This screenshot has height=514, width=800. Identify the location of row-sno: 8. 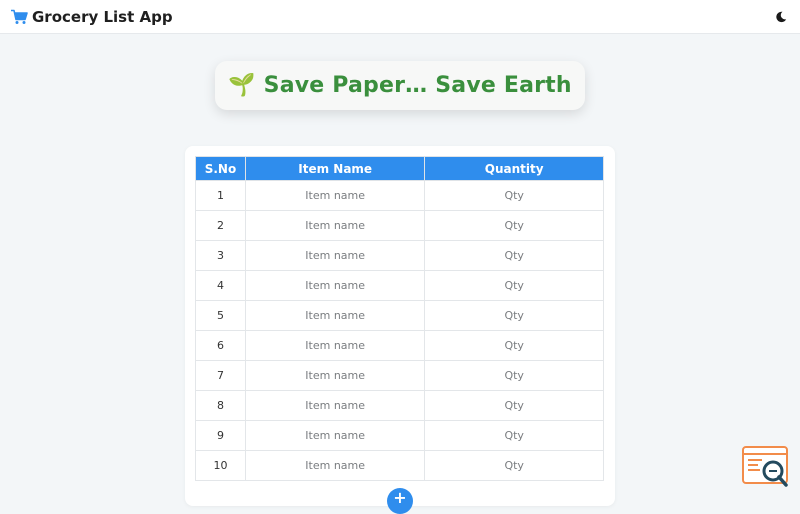
(220, 405).